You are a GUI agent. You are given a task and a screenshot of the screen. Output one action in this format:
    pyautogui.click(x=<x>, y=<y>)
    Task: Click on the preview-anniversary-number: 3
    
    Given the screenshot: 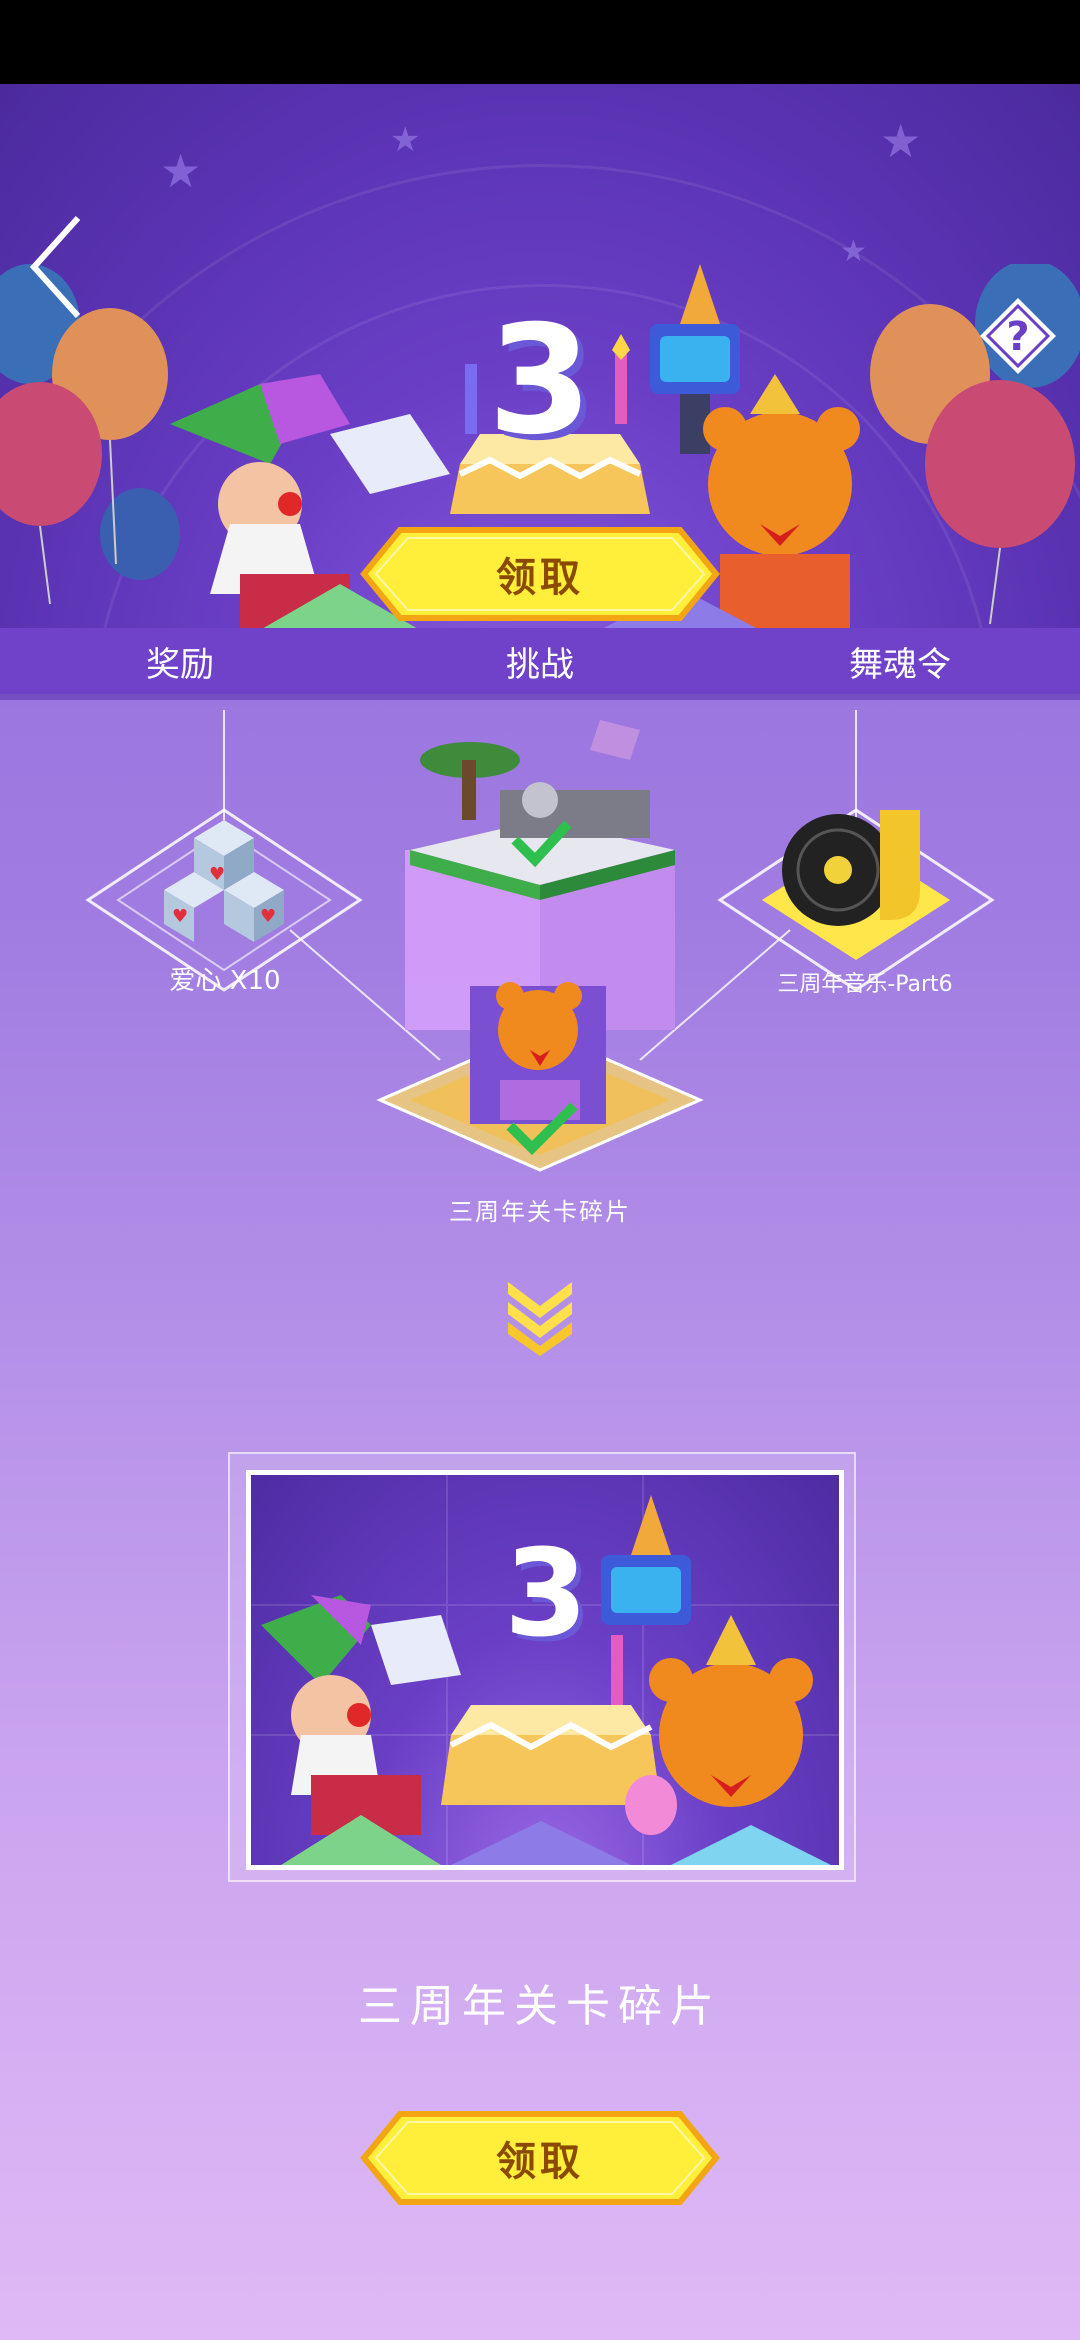 What is the action you would take?
    pyautogui.click(x=546, y=1594)
    